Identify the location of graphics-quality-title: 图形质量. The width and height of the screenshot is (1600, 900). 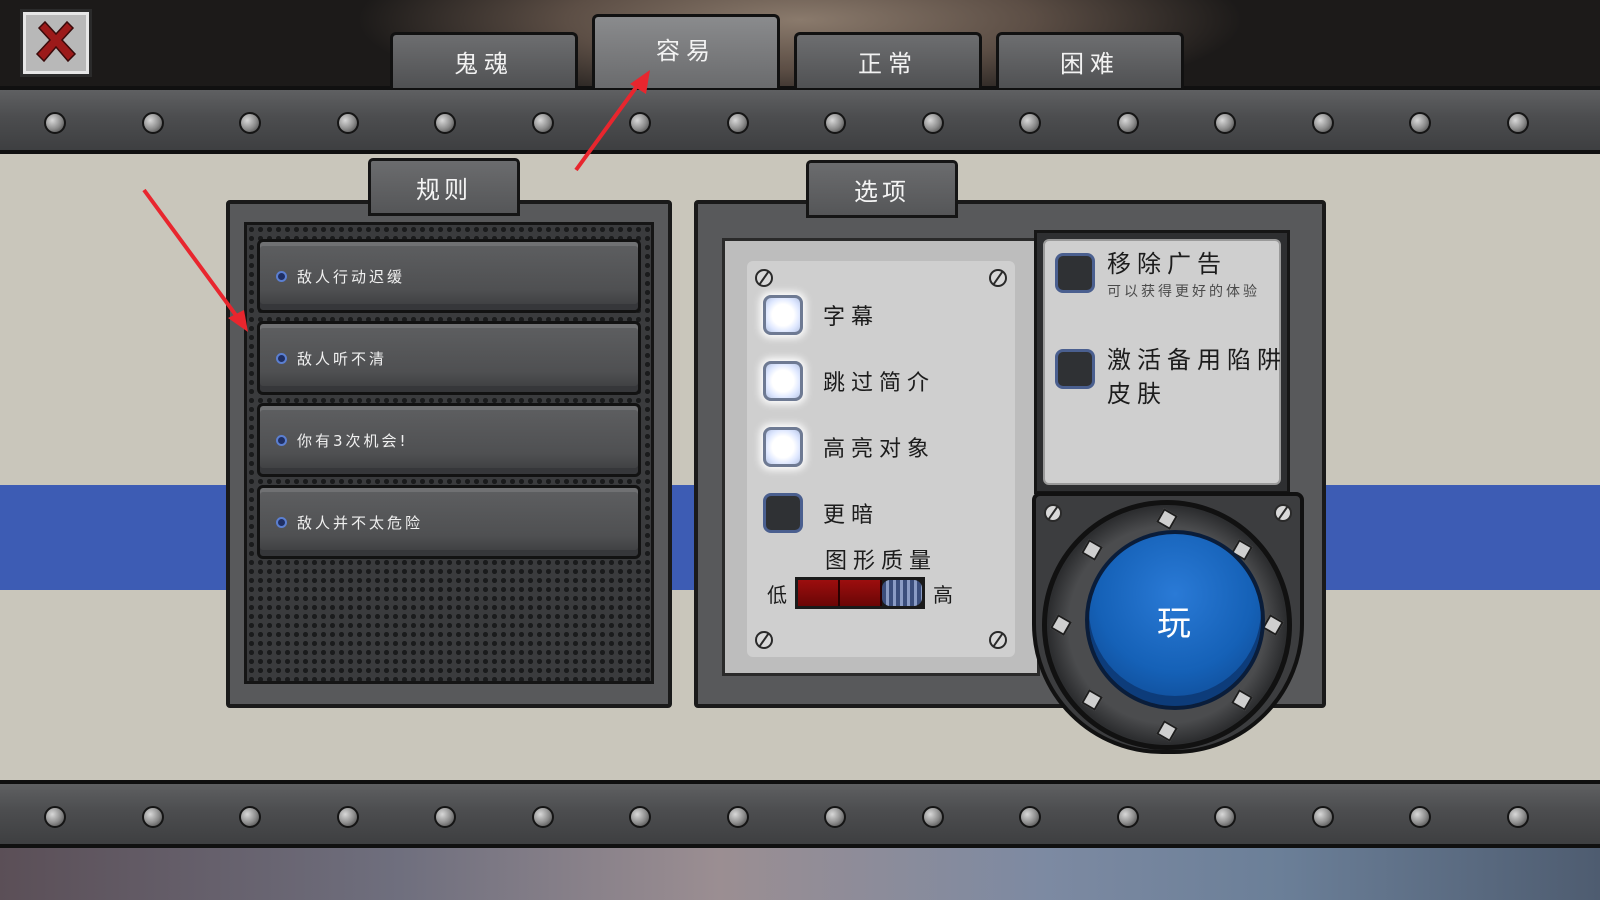
(880, 561).